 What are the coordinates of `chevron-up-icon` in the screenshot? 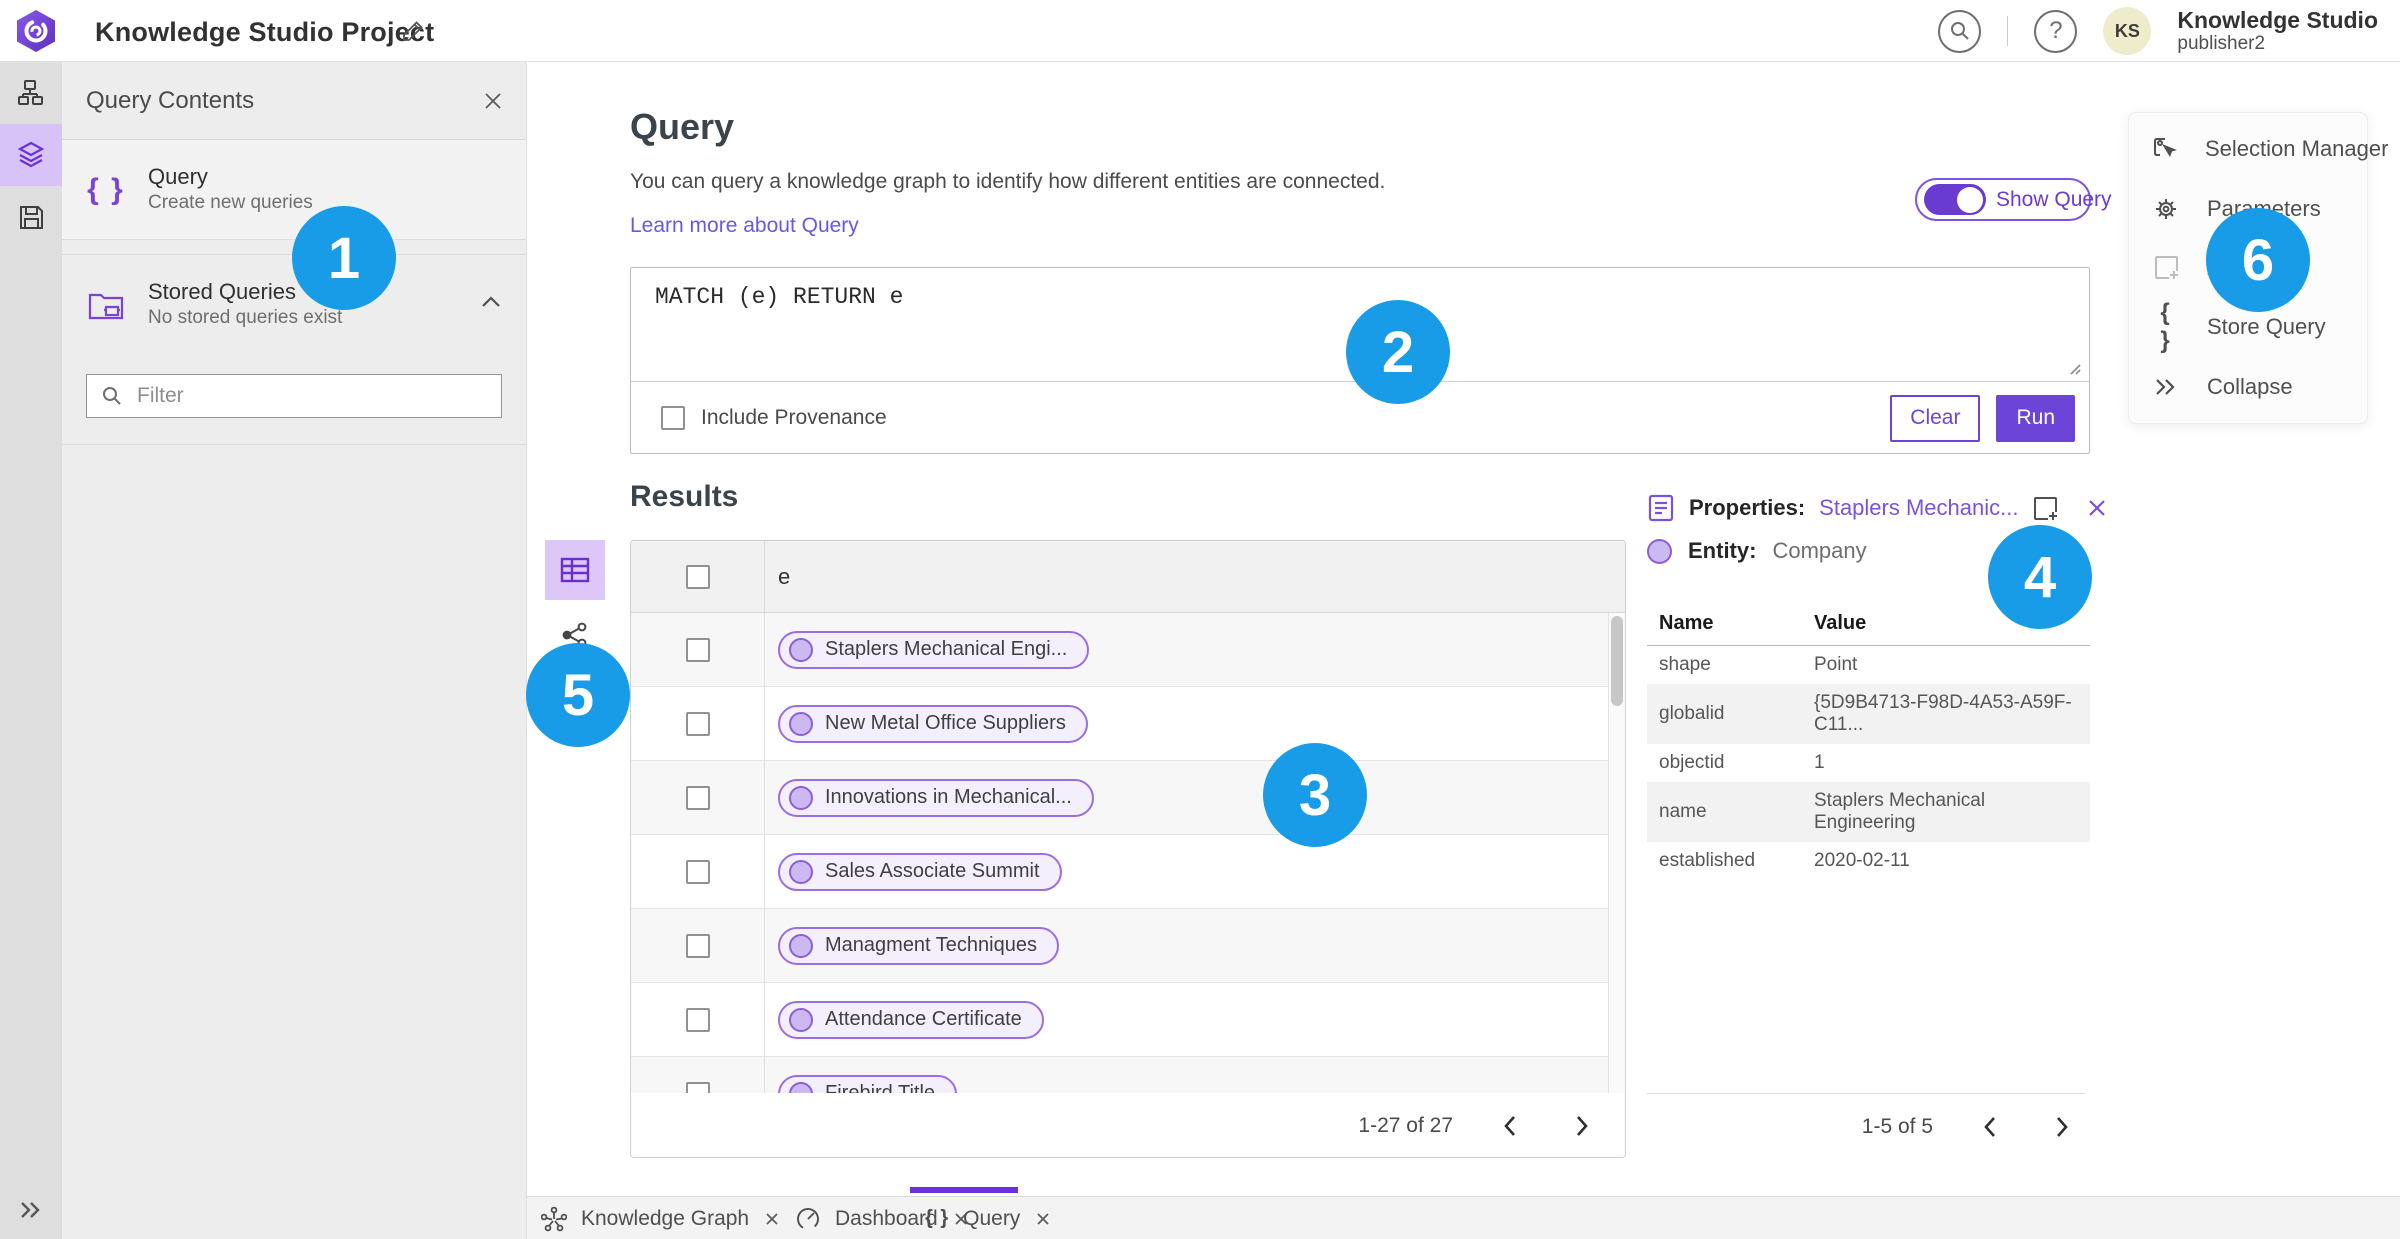 It's located at (491, 302).